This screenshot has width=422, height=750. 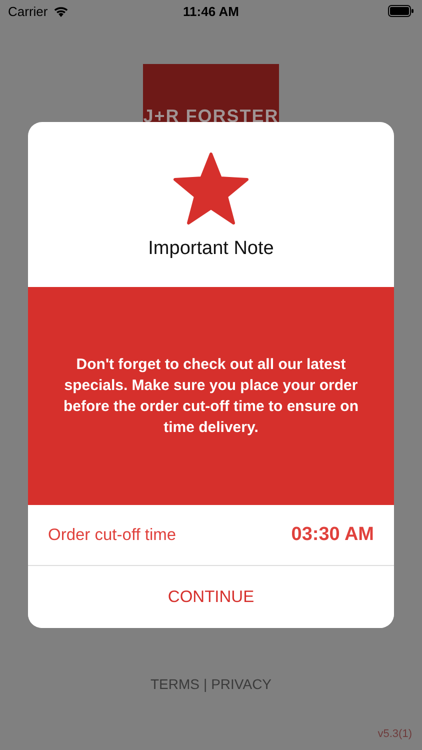 What do you see at coordinates (175, 684) in the screenshot?
I see `footer-link: TERMS` at bounding box center [175, 684].